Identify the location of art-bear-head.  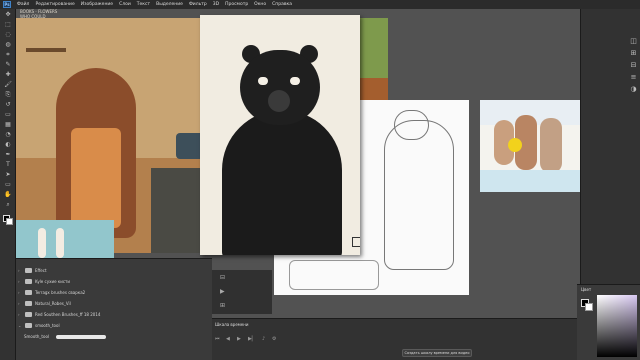
(280, 87).